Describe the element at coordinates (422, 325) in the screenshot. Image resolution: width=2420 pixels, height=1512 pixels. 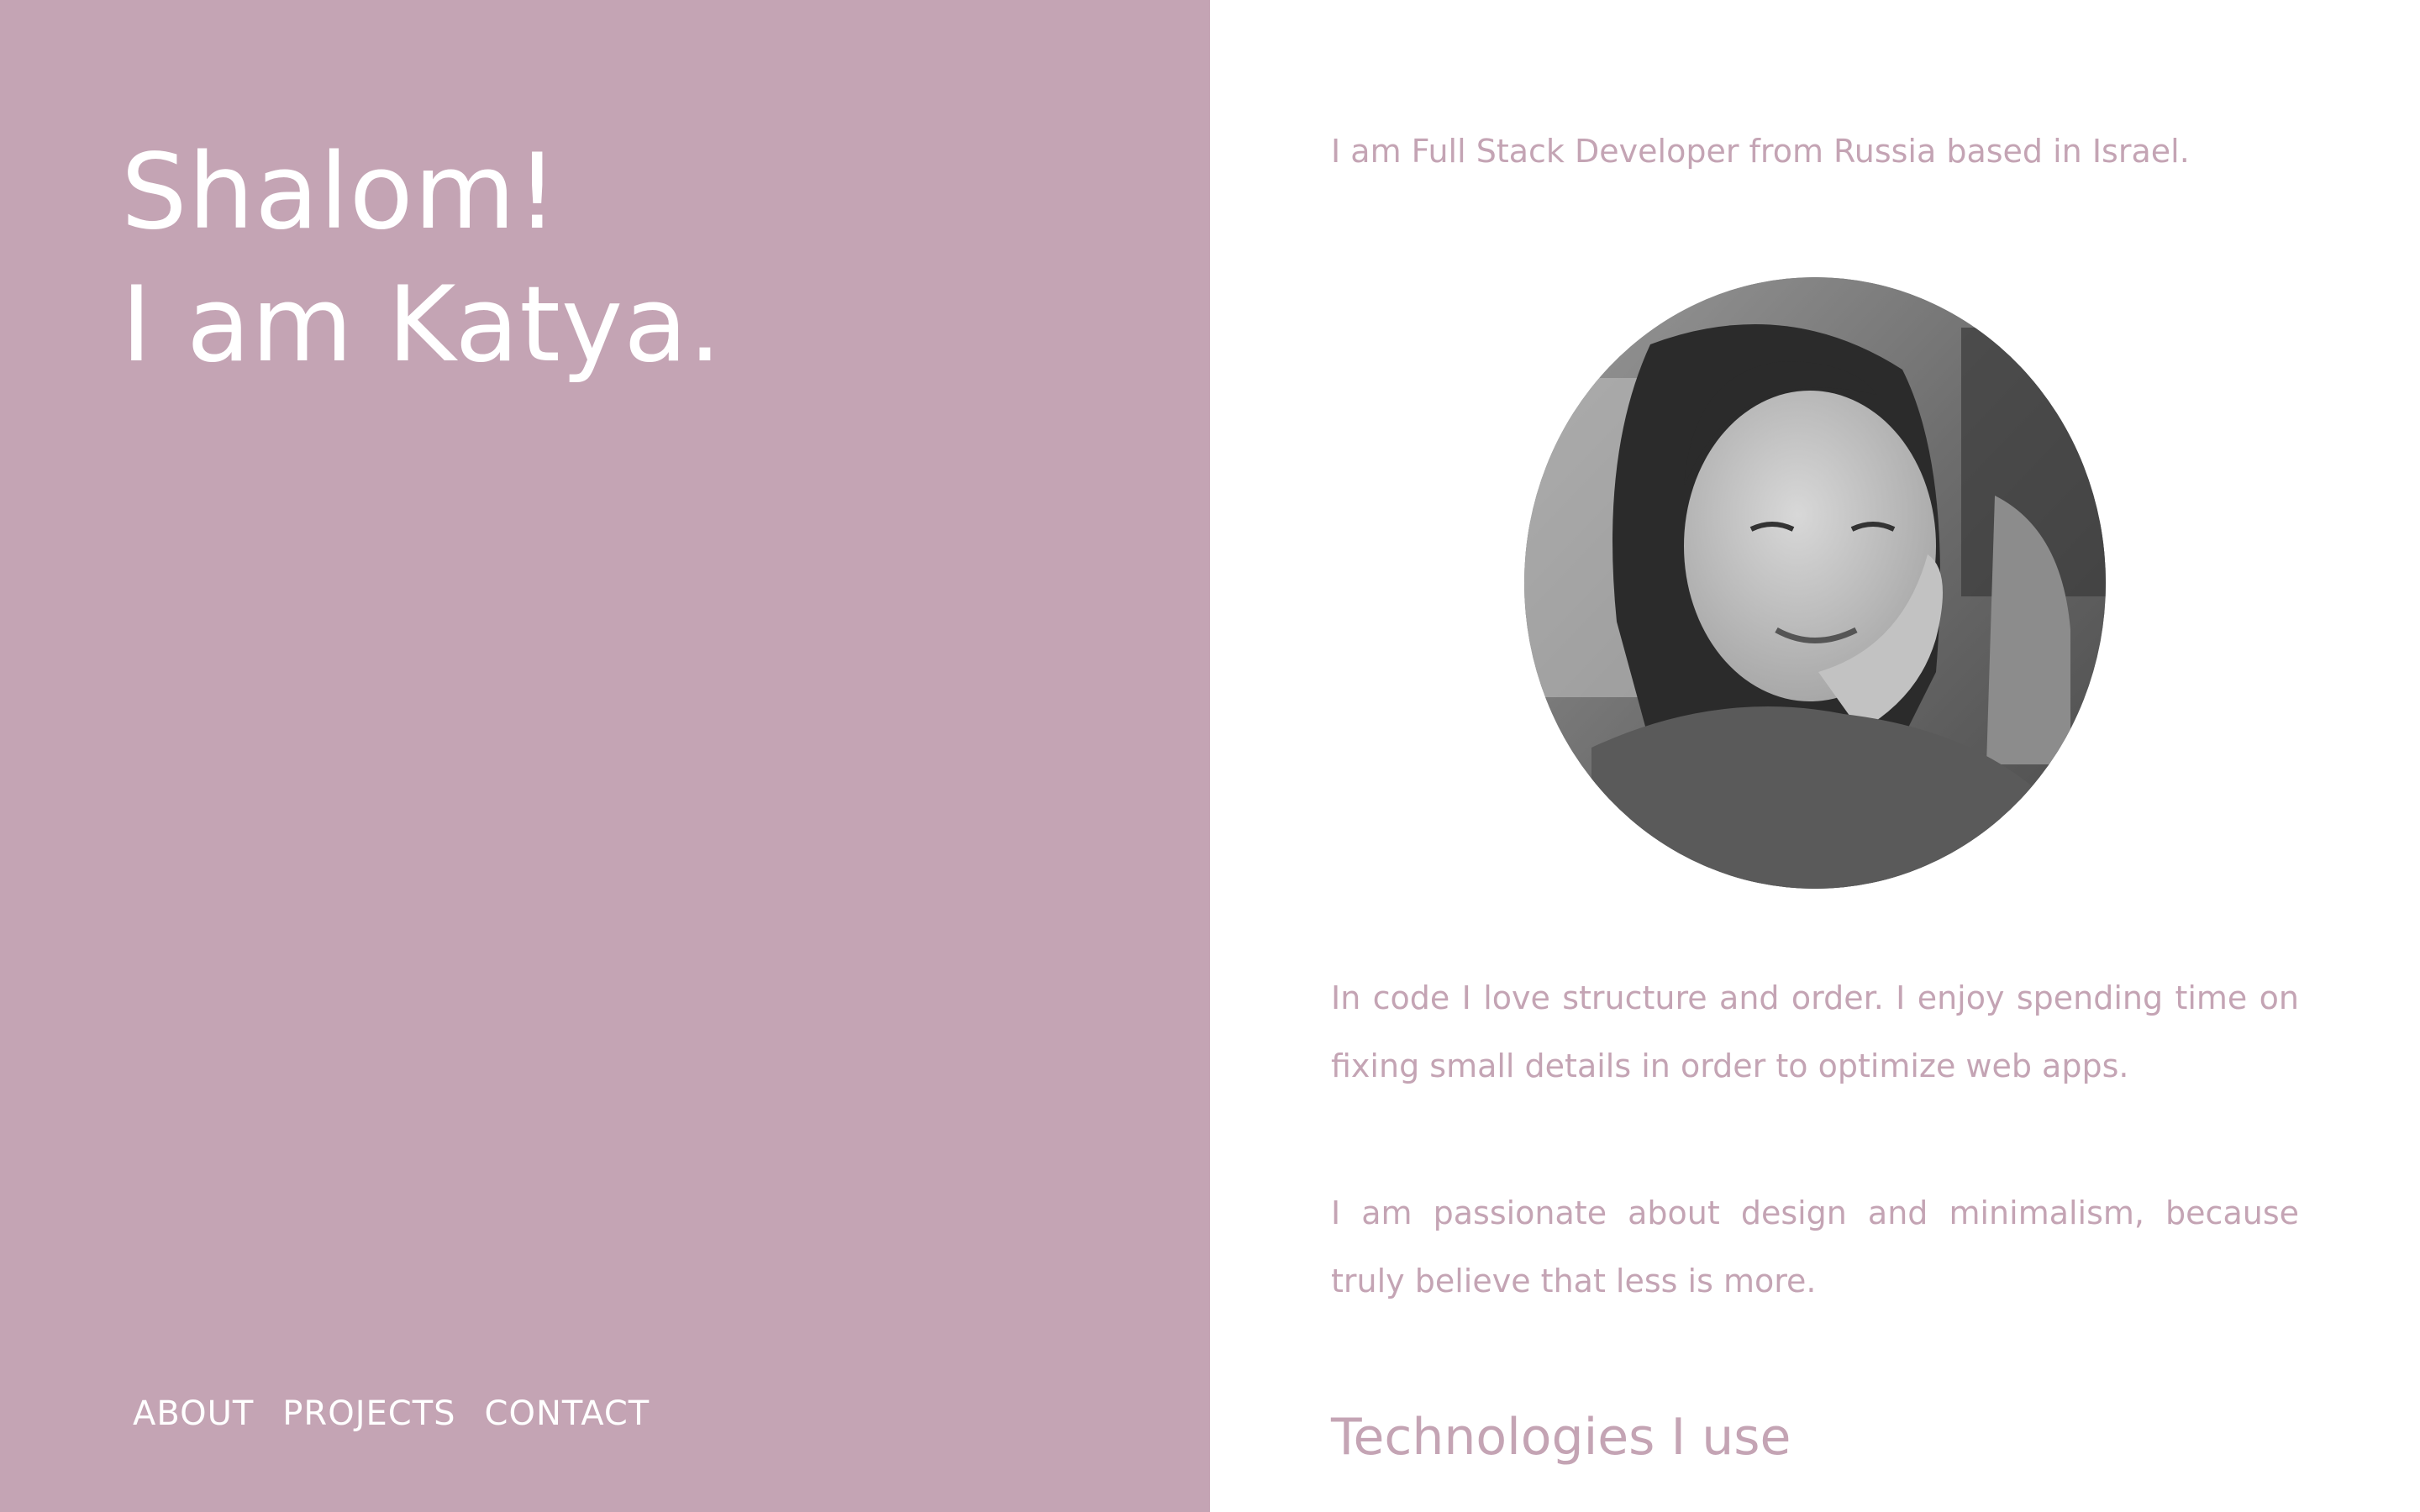
I see `hero-line-2: I am Katya.` at that location.